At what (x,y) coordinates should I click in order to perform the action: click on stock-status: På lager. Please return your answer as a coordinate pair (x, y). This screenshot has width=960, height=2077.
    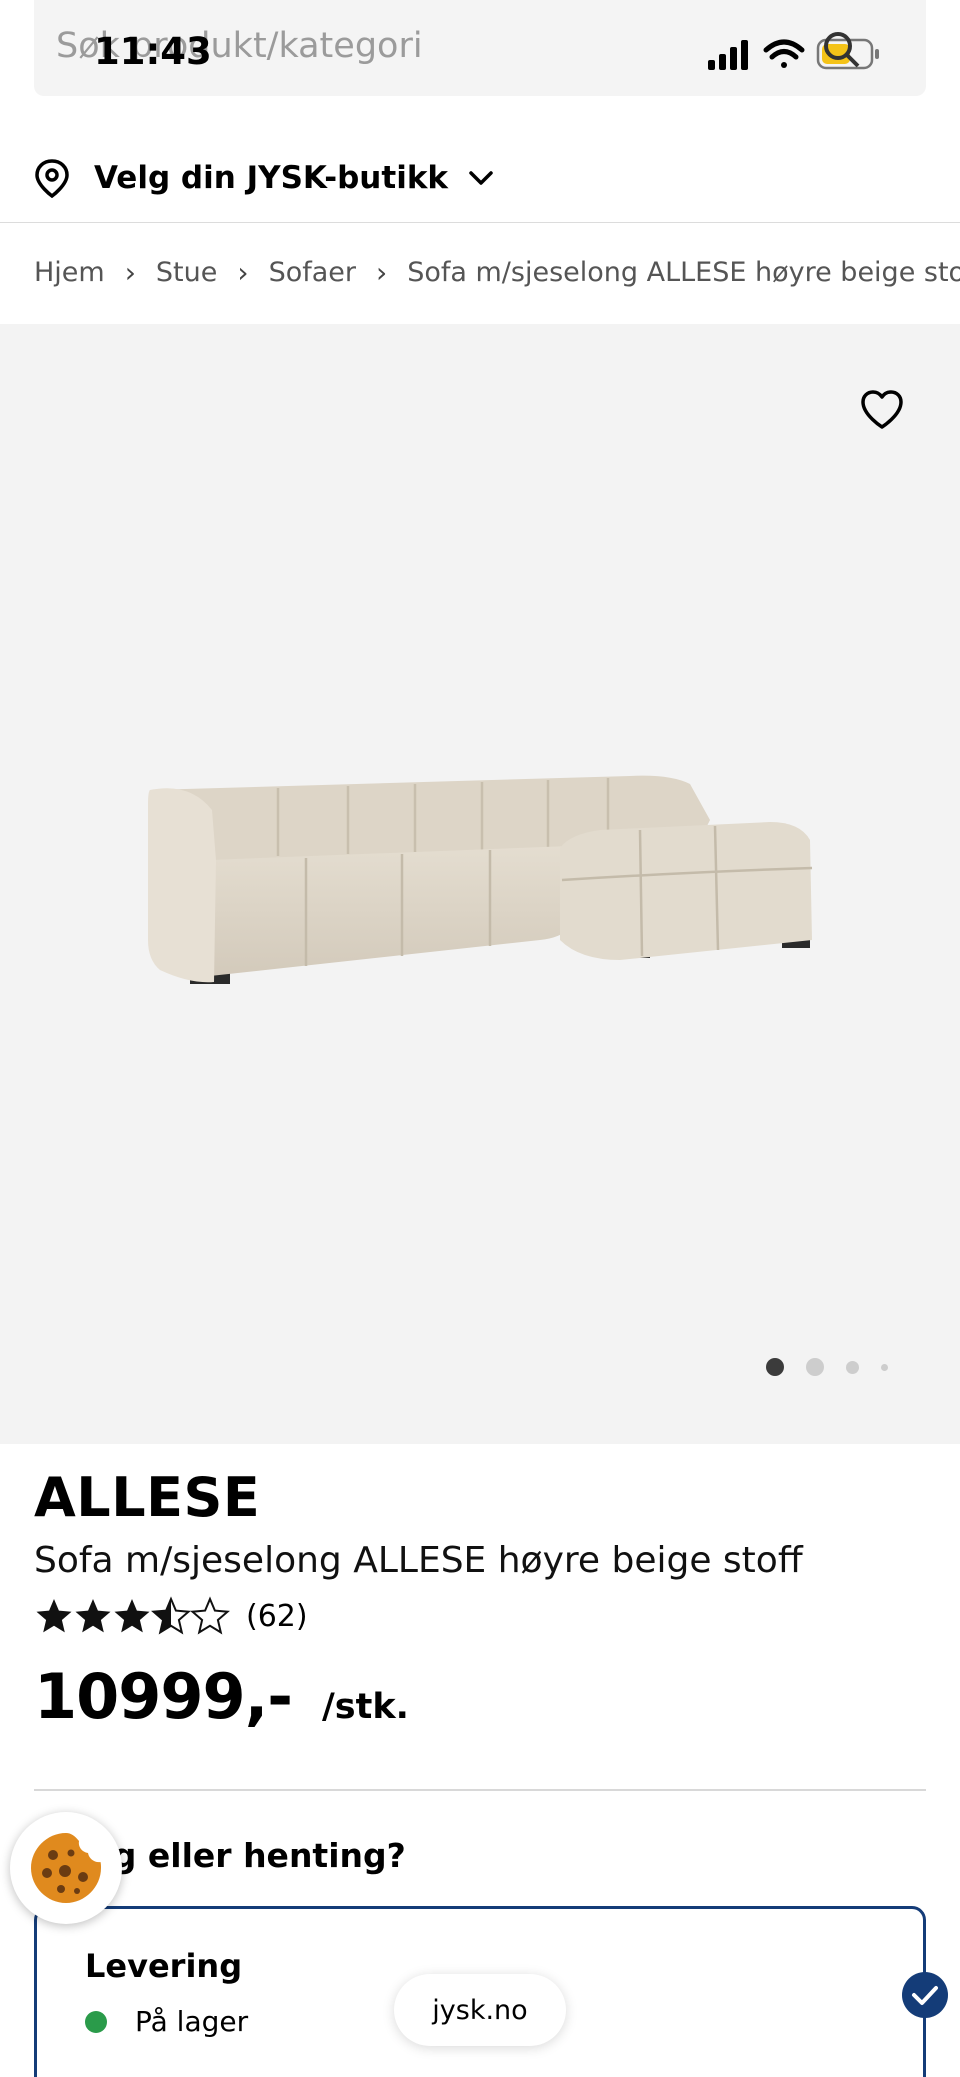
    Looking at the image, I should click on (166, 2021).